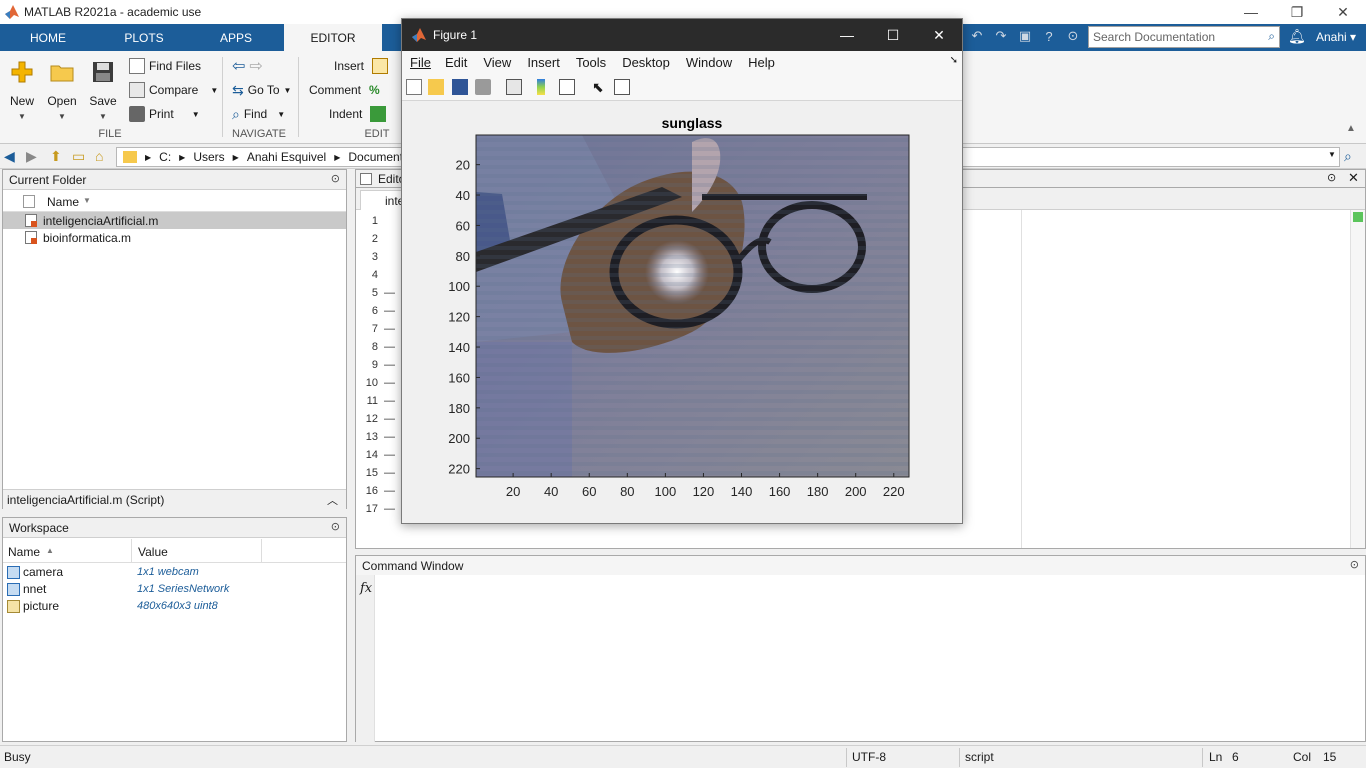 Image resolution: width=1366 pixels, height=768 pixels. What do you see at coordinates (977, 36) in the screenshot?
I see `undo-icon: ↶` at bounding box center [977, 36].